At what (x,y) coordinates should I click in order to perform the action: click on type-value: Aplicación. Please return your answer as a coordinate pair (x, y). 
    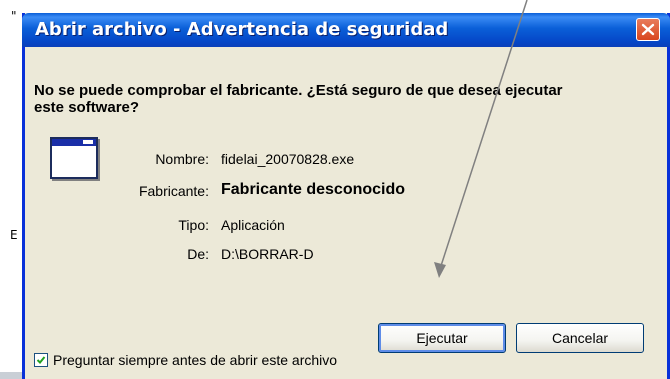
    Looking at the image, I should click on (253, 225).